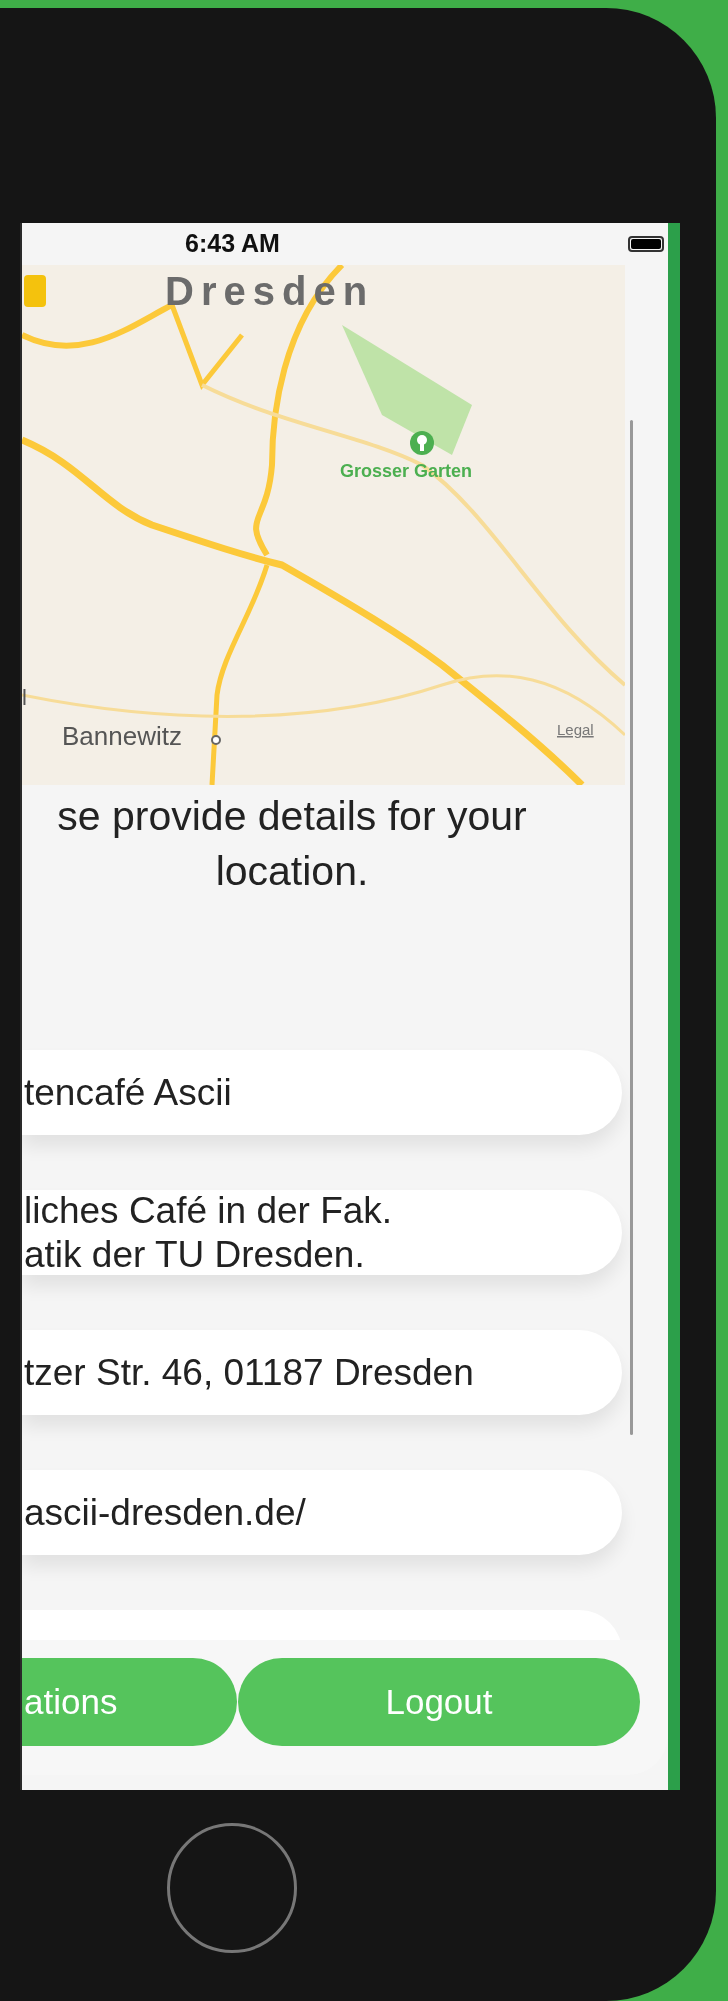  What do you see at coordinates (292, 844) in the screenshot?
I see `prompt-text: se provide details for your location.` at bounding box center [292, 844].